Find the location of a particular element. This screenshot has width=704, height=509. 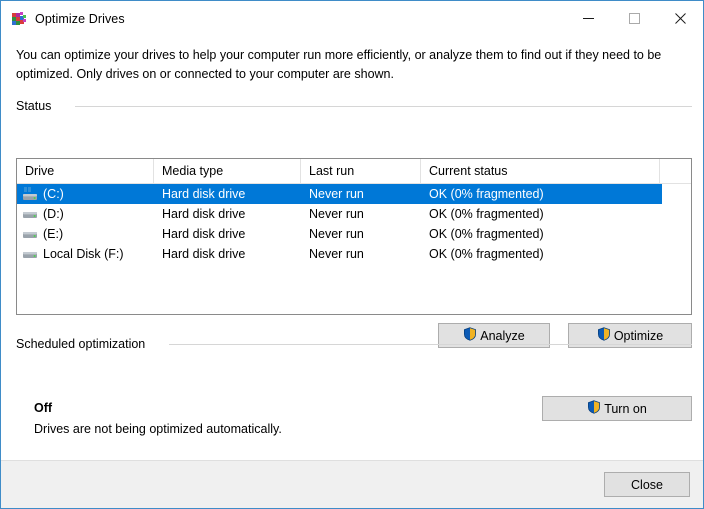

column-header-last-run: Last run is located at coordinates (361, 171).